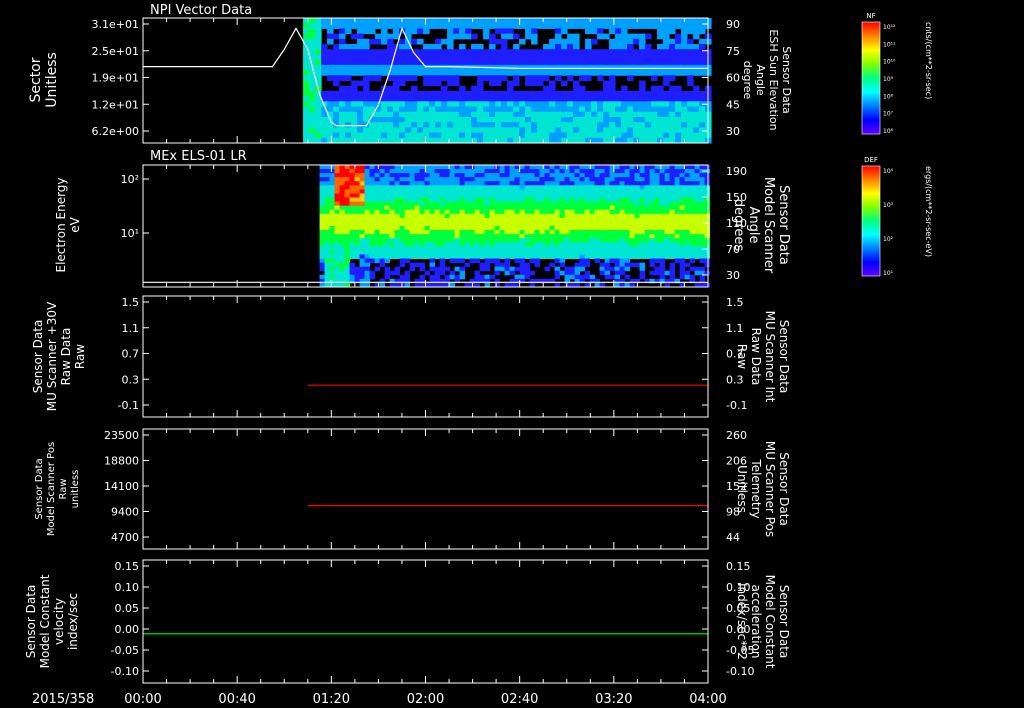 This screenshot has width=1024, height=708. What do you see at coordinates (45, 621) in the screenshot?
I see `axis-label-line: Model Constant` at bounding box center [45, 621].